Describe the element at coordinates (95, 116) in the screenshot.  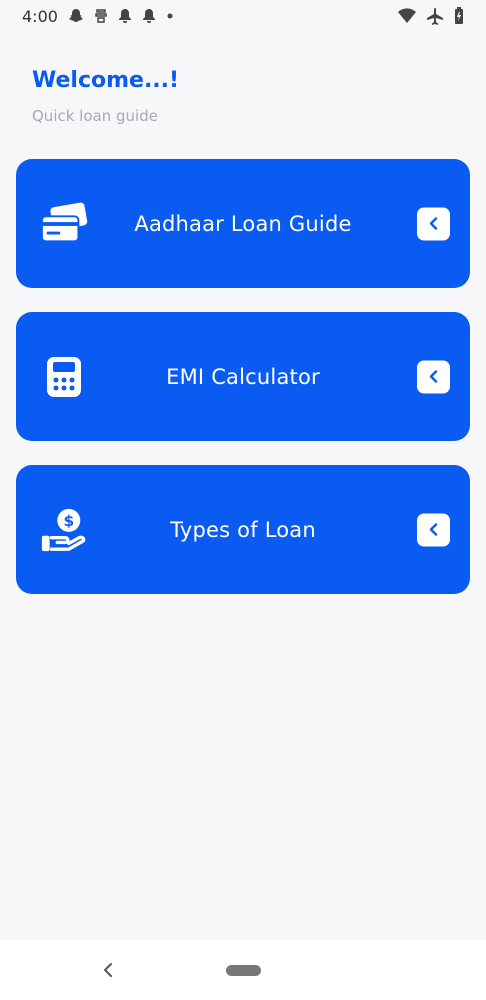
I see `page-subtitle: Quick loan guide` at that location.